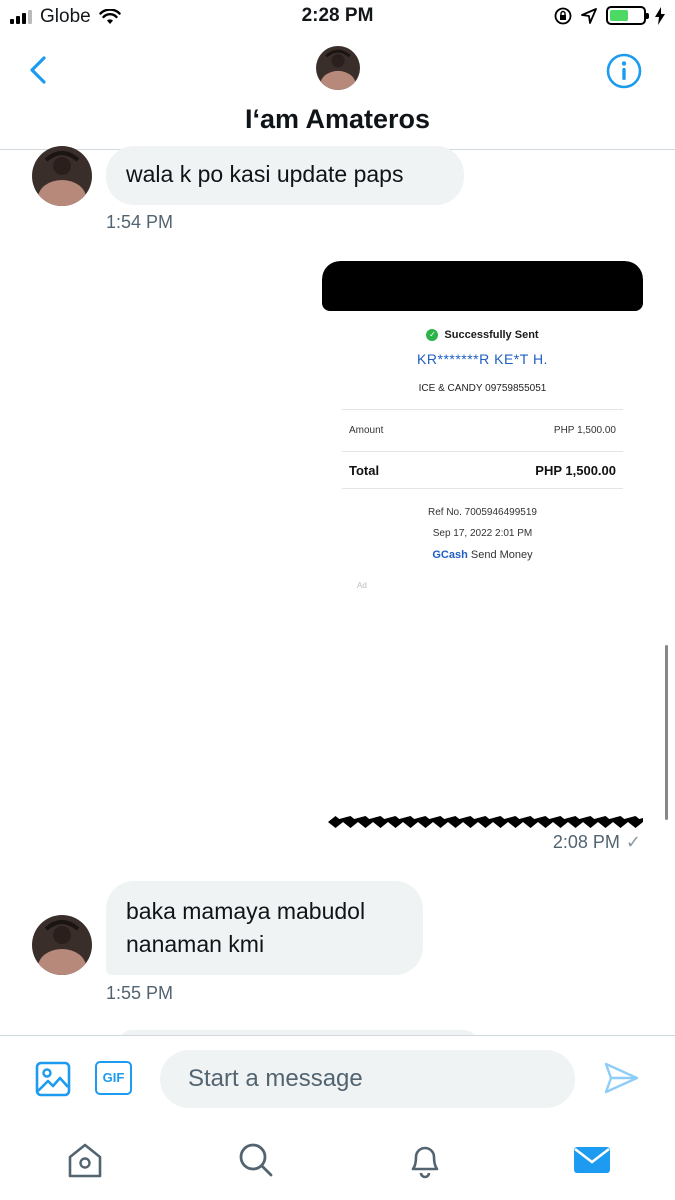 The width and height of the screenshot is (675, 1200). Describe the element at coordinates (563, 15) in the screenshot. I see `rotation-lock-icon` at that location.